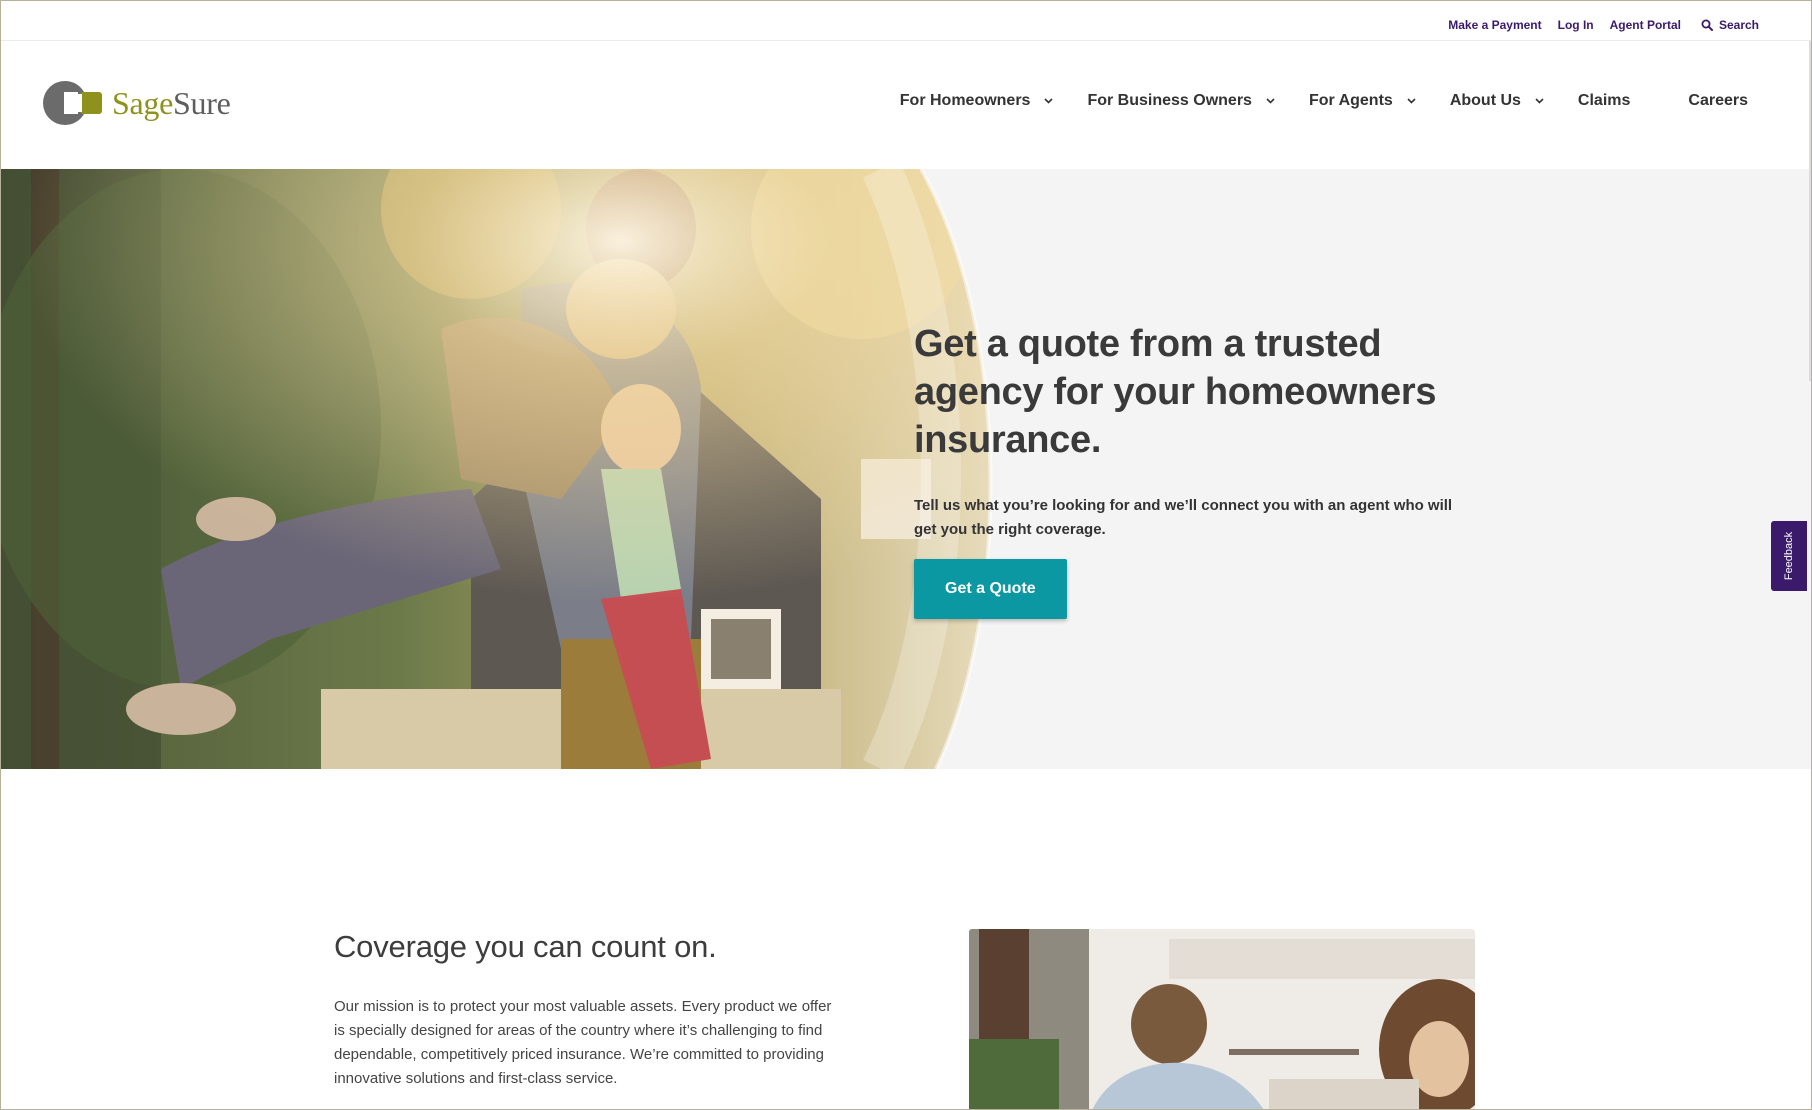 The image size is (1812, 1110). I want to click on nav-label: Careers, so click(1718, 100).